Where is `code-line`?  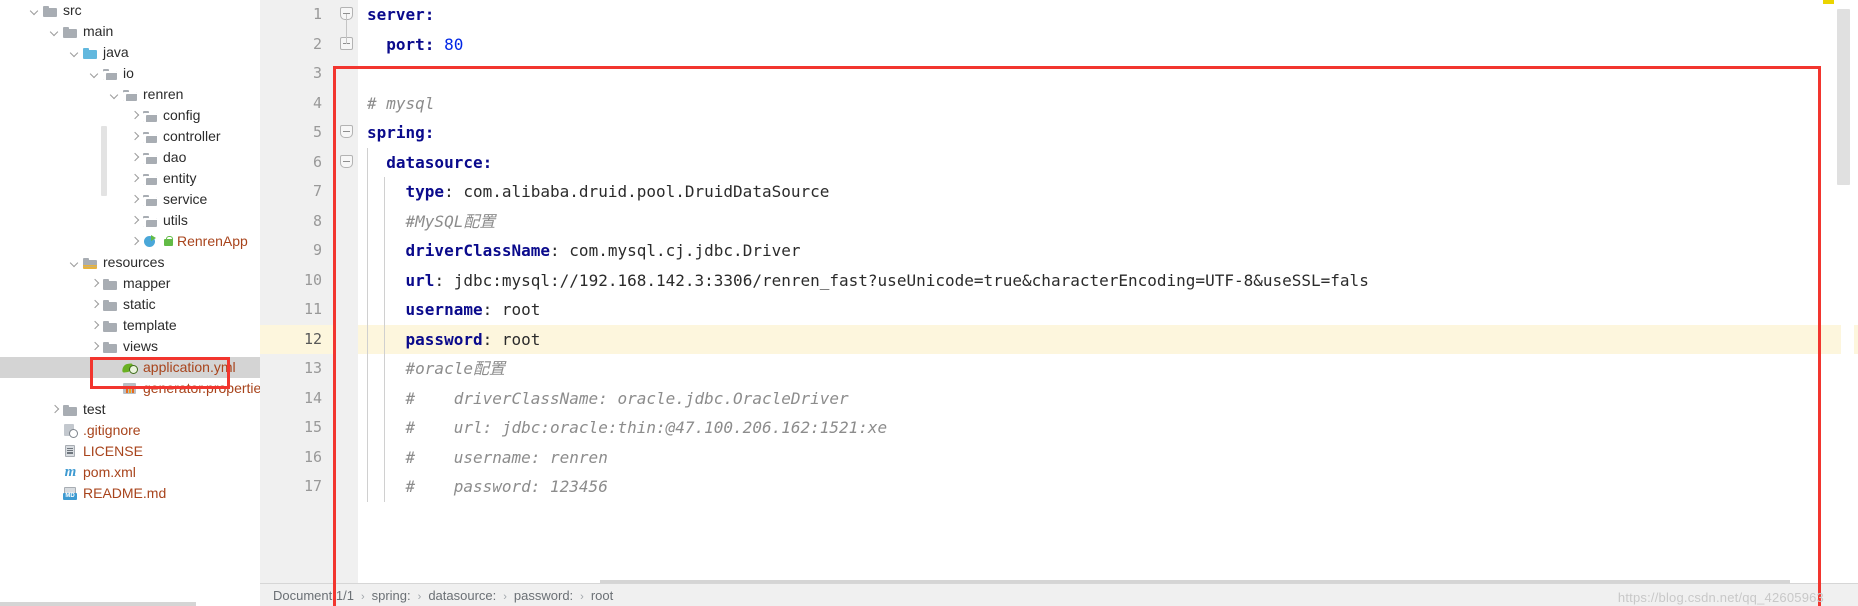
code-line is located at coordinates (1108, 74).